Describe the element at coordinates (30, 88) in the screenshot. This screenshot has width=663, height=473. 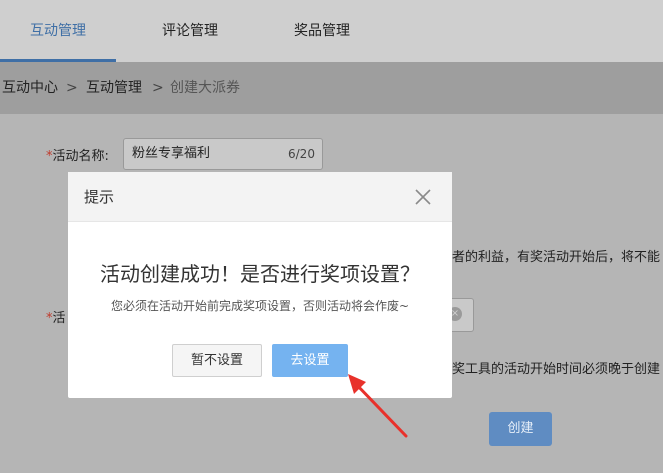
I see `breadcrumb-item-interaction-center: 互动中心` at that location.